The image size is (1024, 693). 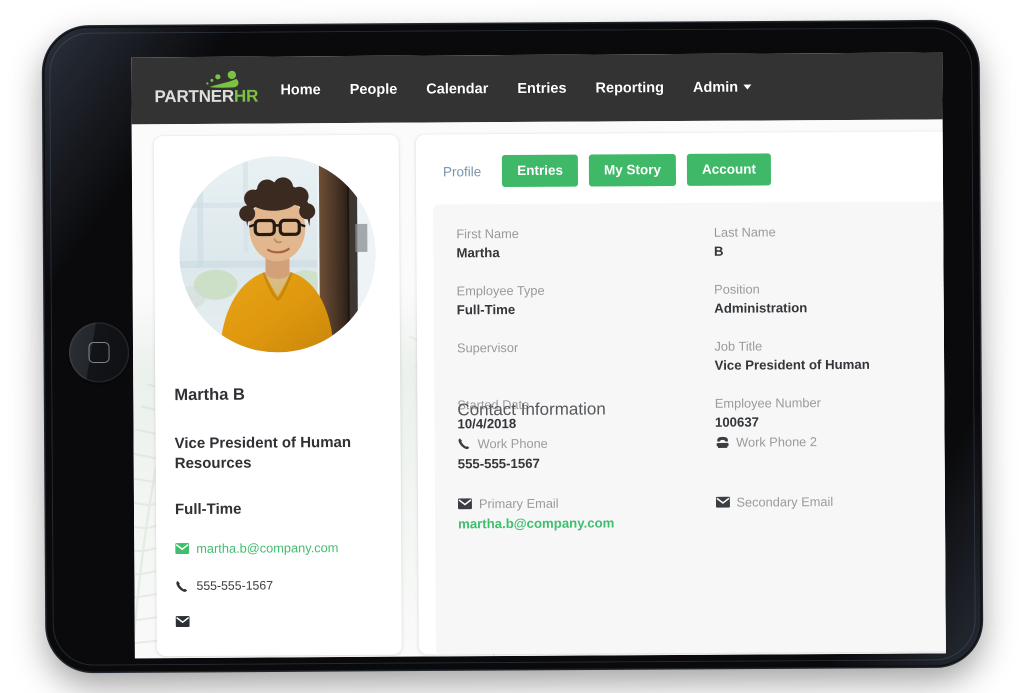 I want to click on contact-information-heading: Contact Information, so click(x=531, y=409).